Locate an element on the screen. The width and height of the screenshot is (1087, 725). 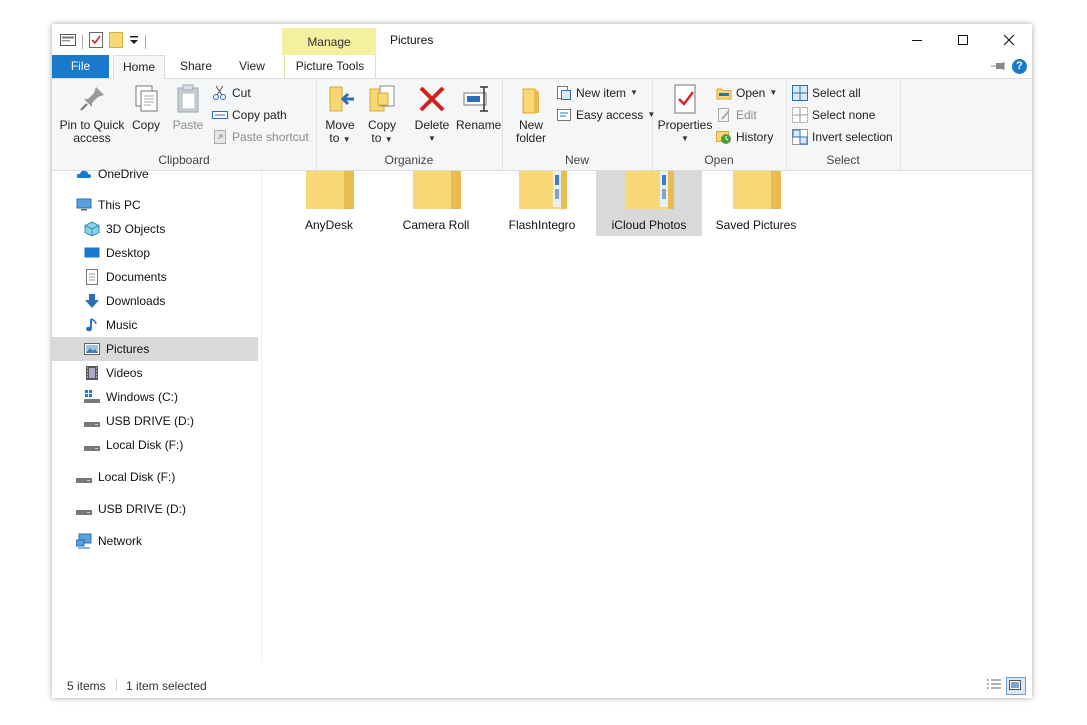
copy-to-label-line2: to is located at coordinates (376, 138).